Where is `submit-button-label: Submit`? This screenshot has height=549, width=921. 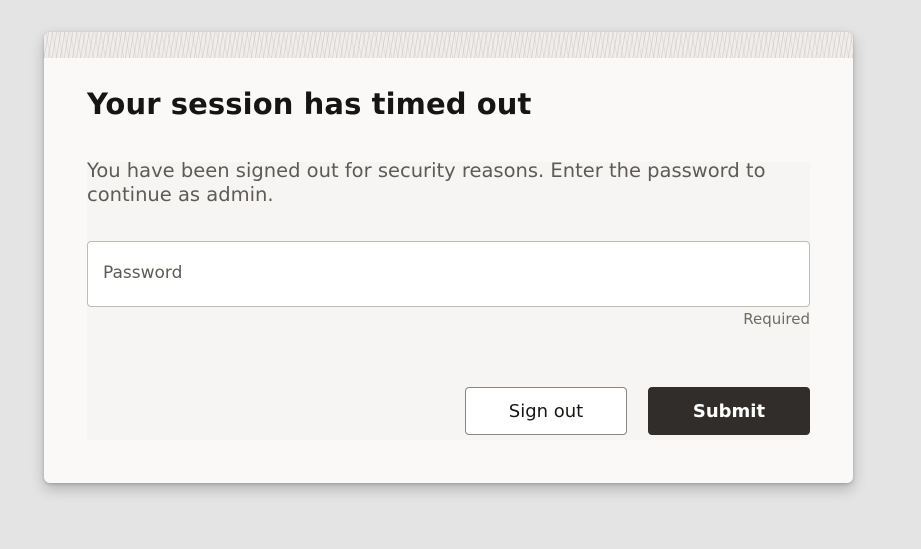 submit-button-label: Submit is located at coordinates (729, 411).